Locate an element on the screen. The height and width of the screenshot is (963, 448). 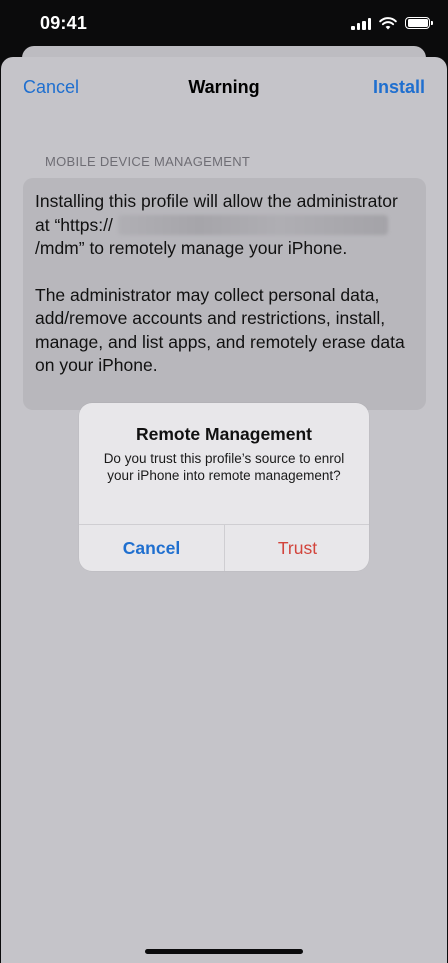
battery-icon is located at coordinates (419, 23).